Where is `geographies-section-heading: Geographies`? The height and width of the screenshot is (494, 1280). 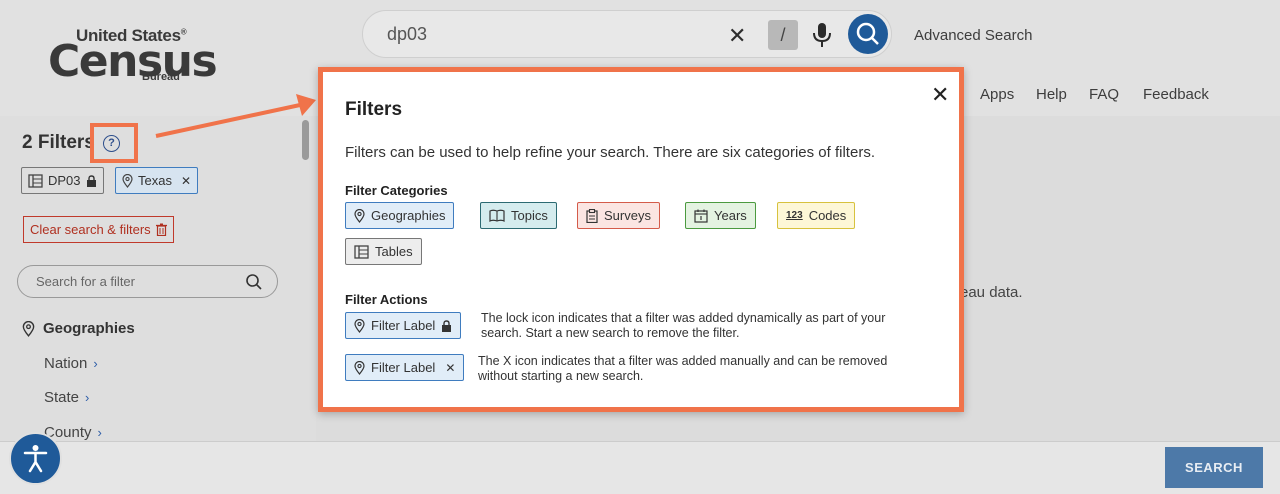
geographies-section-heading: Geographies is located at coordinates (78, 328).